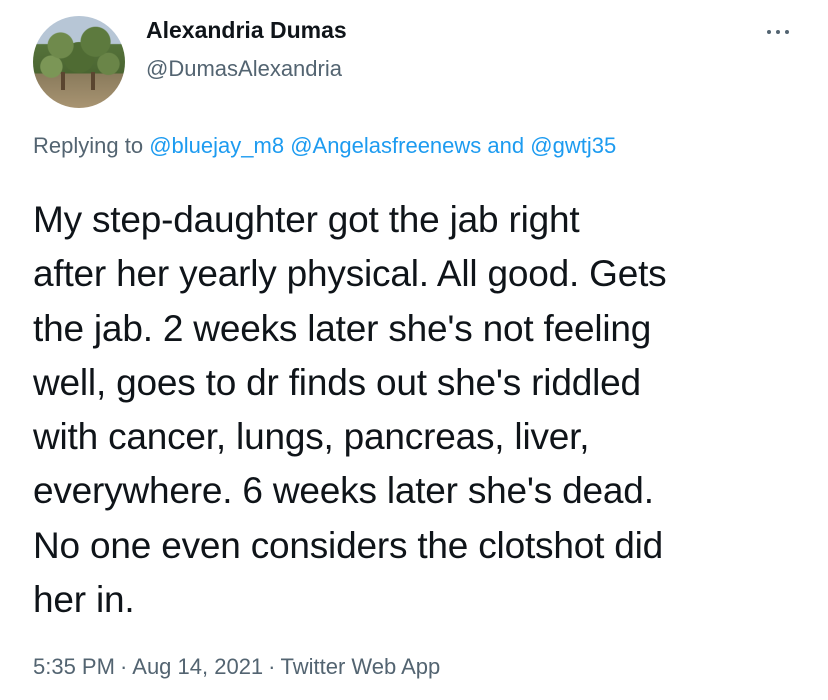 The height and width of the screenshot is (700, 828). What do you see at coordinates (348, 545) in the screenshot?
I see `tweet-text-line: No one even considers the clotshot did` at bounding box center [348, 545].